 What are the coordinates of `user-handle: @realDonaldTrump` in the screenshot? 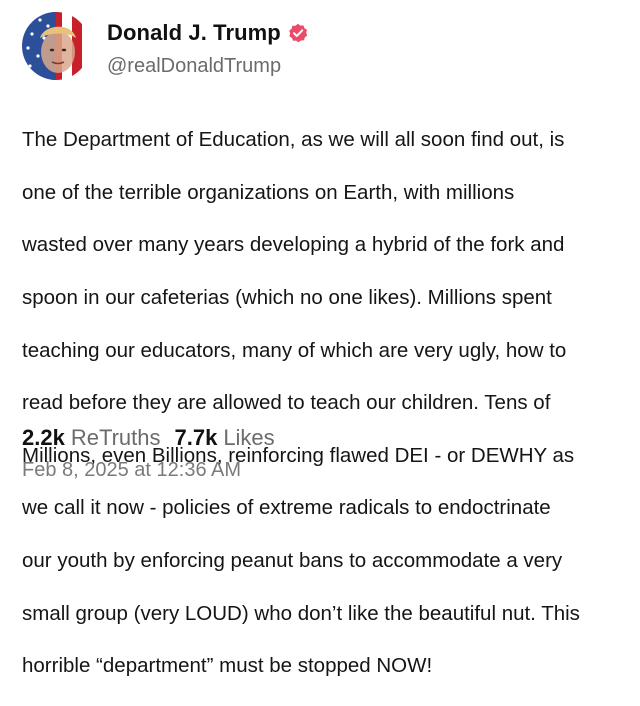 It's located at (194, 66).